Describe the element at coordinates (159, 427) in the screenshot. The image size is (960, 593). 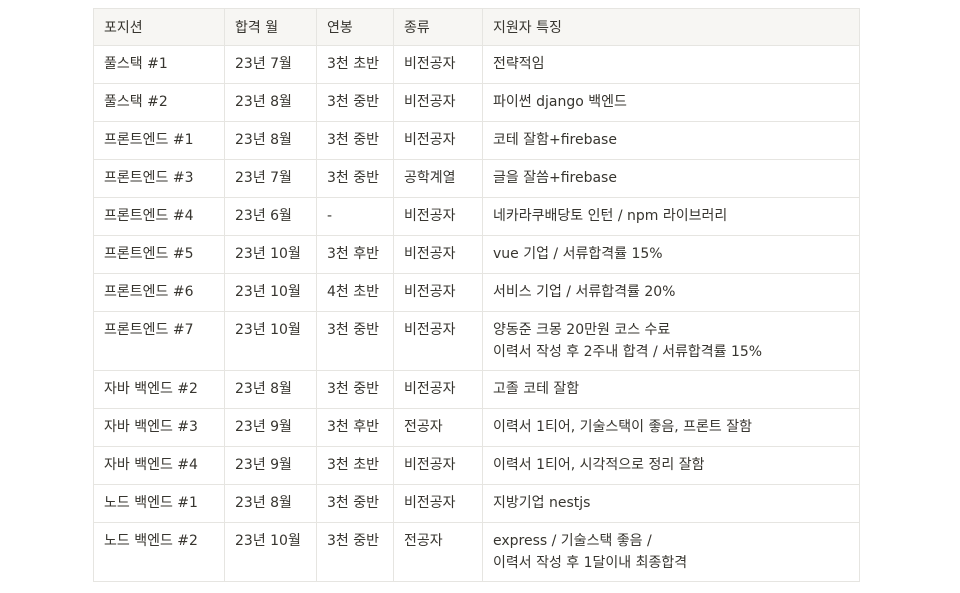
I see `cell-position: 자바 백엔드 #3` at that location.